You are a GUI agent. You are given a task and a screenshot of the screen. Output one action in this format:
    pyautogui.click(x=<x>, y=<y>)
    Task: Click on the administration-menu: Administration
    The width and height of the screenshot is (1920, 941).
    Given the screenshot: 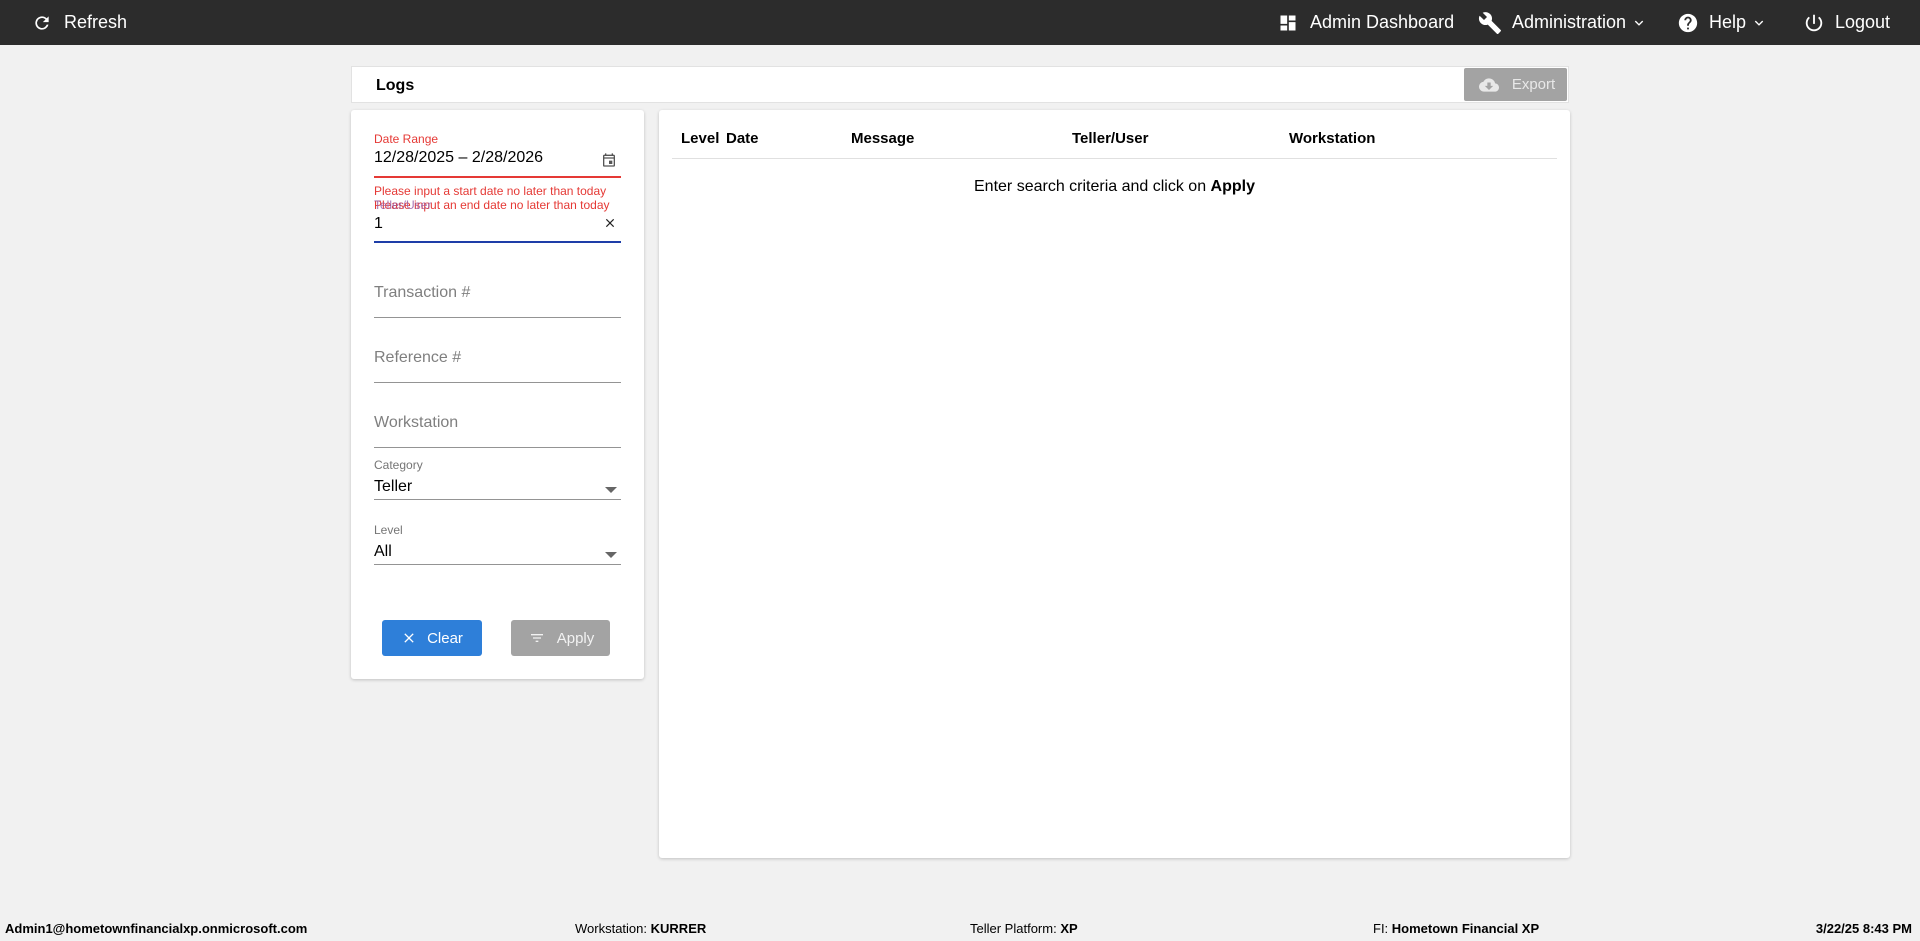 What is the action you would take?
    pyautogui.click(x=1562, y=22)
    